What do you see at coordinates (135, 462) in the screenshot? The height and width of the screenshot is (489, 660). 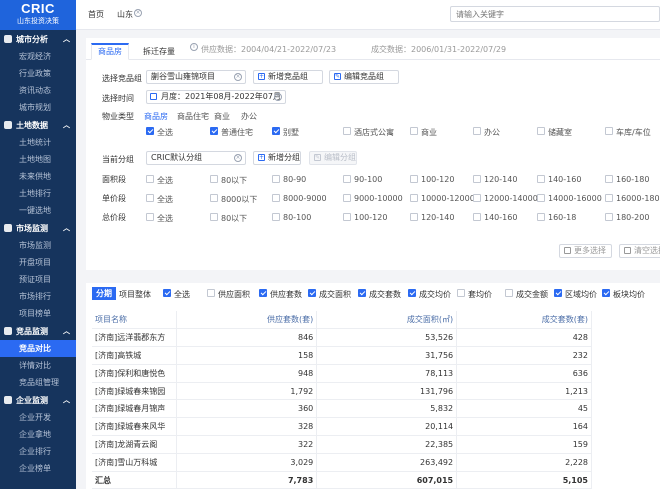 I see `project-name-cell: [济南]雪山万科城` at bounding box center [135, 462].